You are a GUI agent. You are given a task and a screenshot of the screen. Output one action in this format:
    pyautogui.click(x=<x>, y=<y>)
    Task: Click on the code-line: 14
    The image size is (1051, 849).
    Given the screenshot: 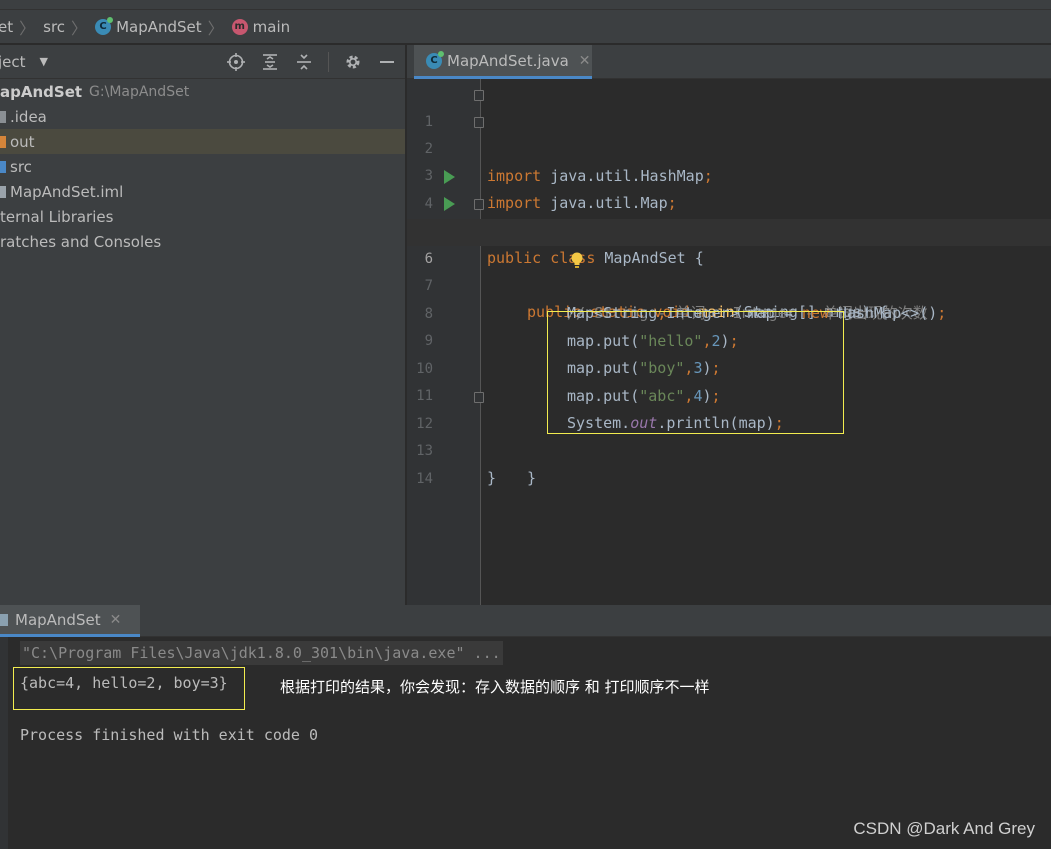 What is the action you would take?
    pyautogui.click(x=729, y=463)
    